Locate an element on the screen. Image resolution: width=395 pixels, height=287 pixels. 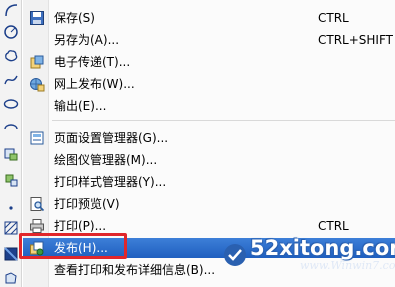
print-preview-icon is located at coordinates (37, 204).